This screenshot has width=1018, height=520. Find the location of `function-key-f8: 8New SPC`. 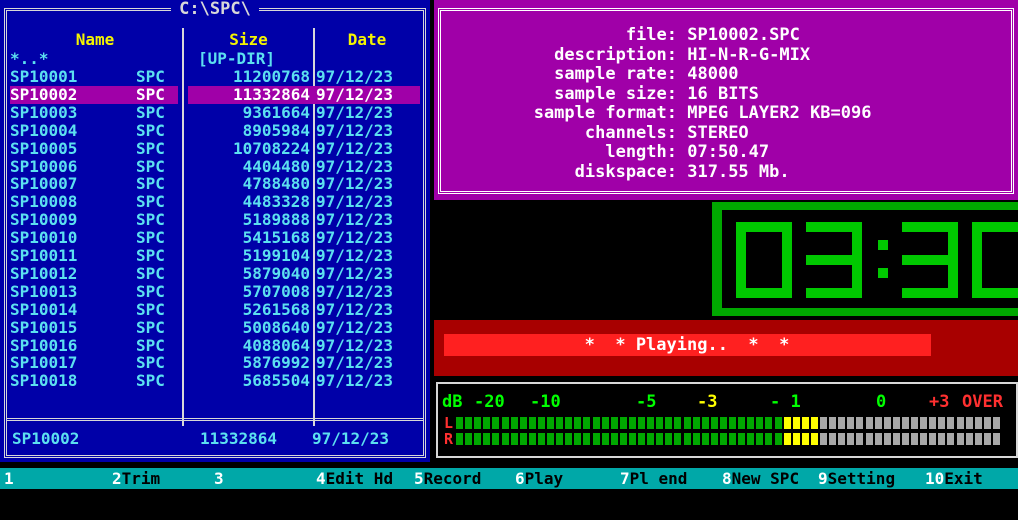

function-key-f8: 8New SPC is located at coordinates (760, 478).